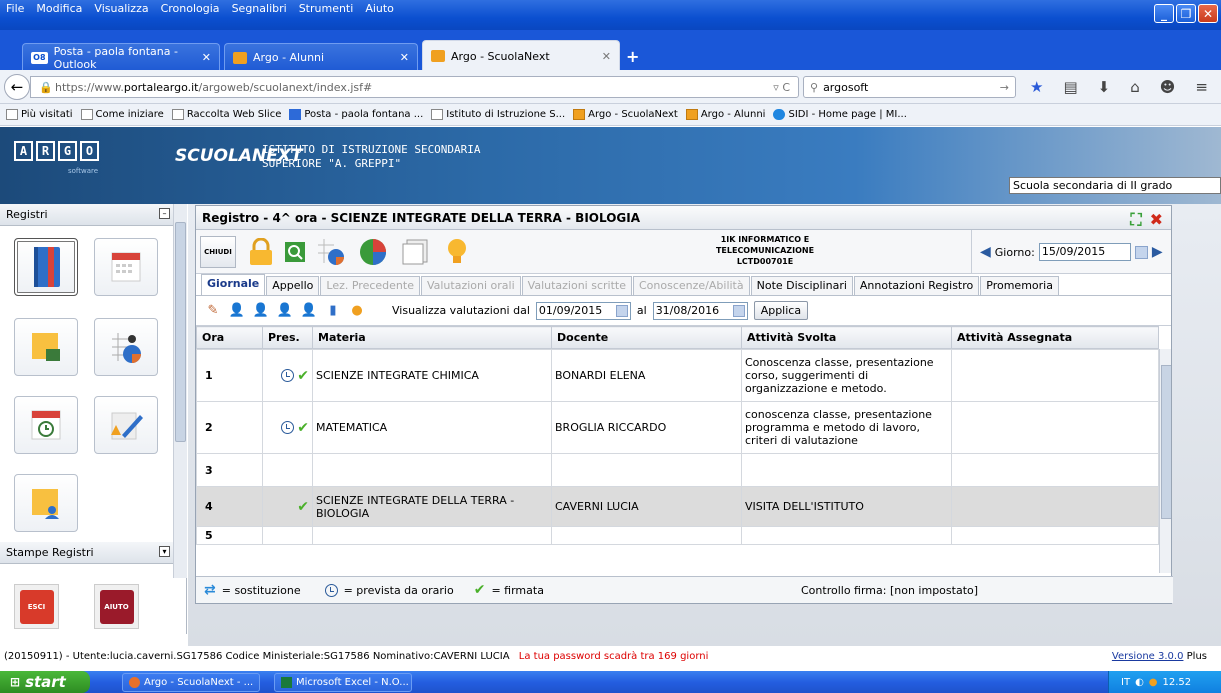 The width and height of the screenshot is (1221, 693). What do you see at coordinates (36, 606) in the screenshot?
I see `esci-button: ESCI` at bounding box center [36, 606].